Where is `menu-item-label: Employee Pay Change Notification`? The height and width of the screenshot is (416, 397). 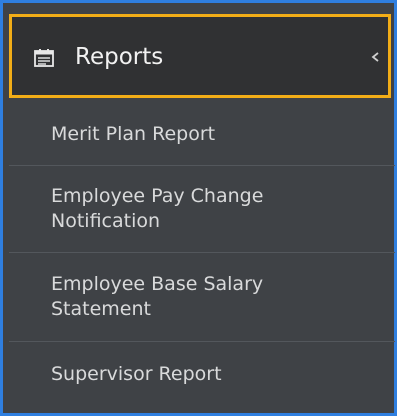 menu-item-label: Employee Pay Change Notification is located at coordinates (157, 208).